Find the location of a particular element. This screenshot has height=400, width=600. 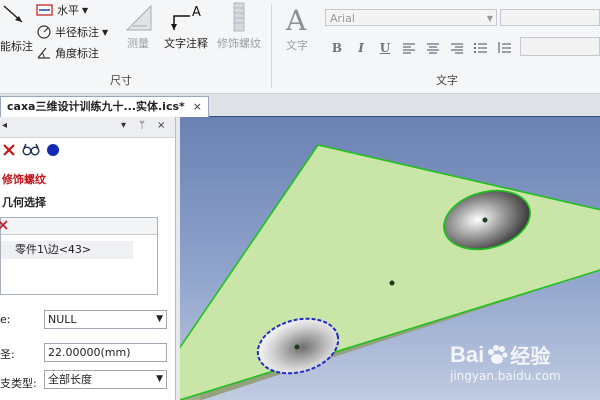

smart-dimension-label: 能标注 is located at coordinates (16, 46).